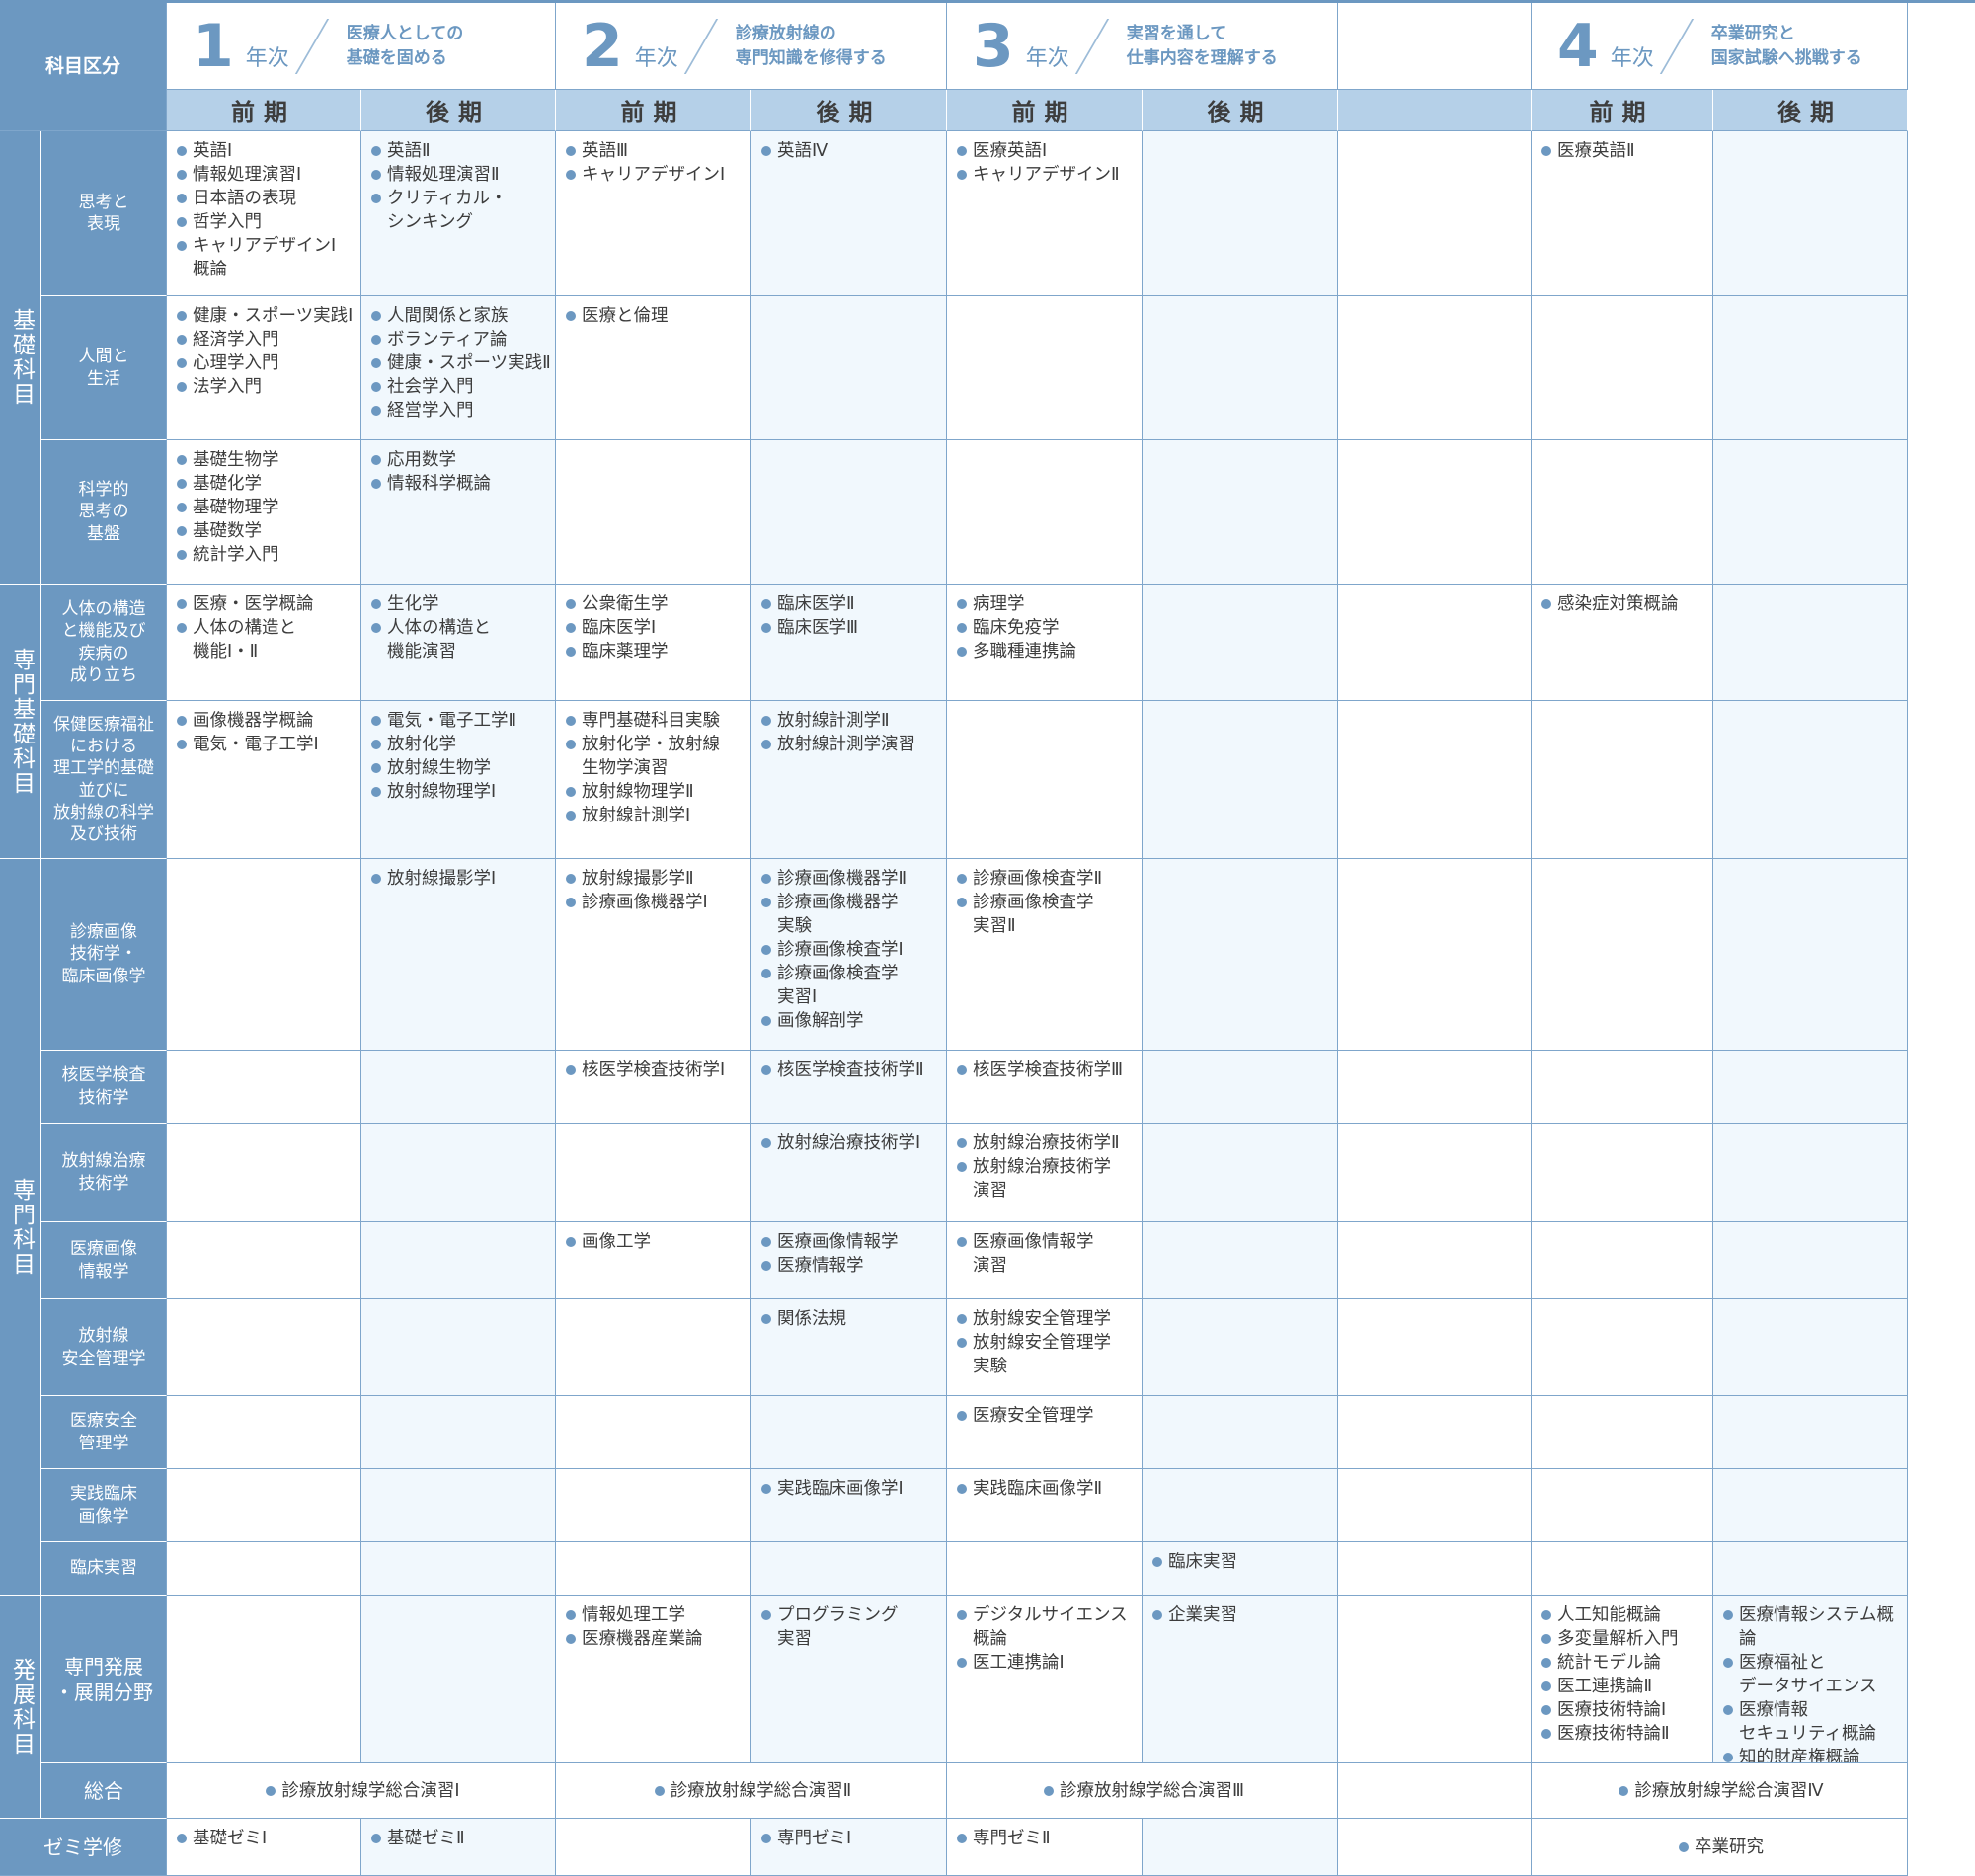 The image size is (1975, 1876). Describe the element at coordinates (654, 1261) in the screenshot. I see `course-cell: 画像工学` at that location.